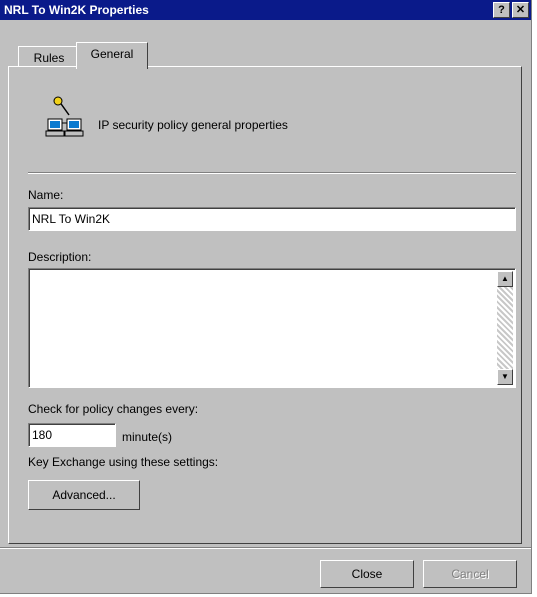 This screenshot has height=597, width=537. I want to click on check-interval-field, so click(72, 435).